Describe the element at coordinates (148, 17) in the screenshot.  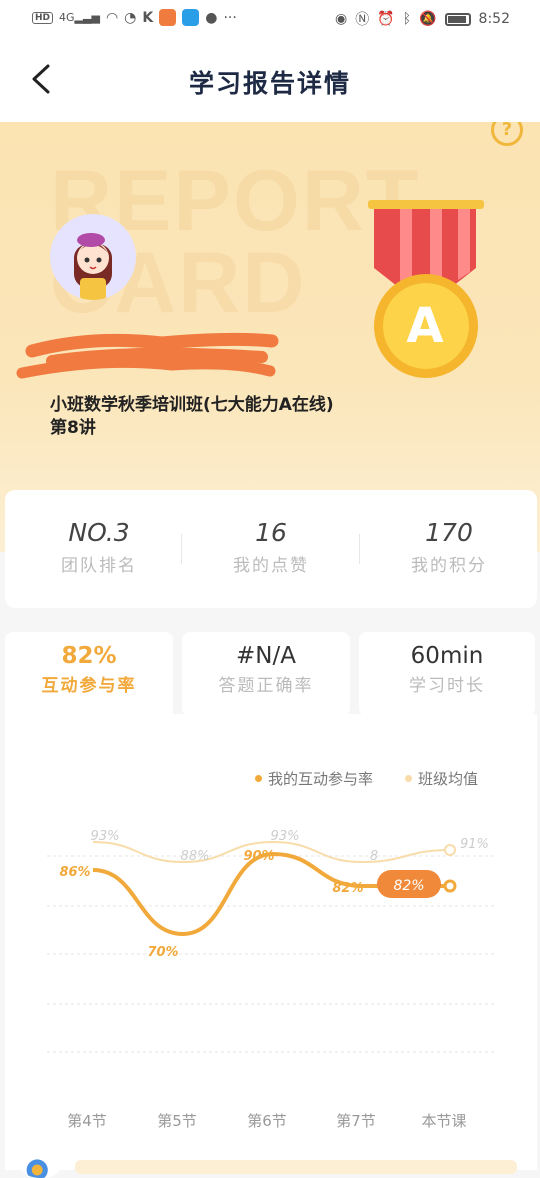
I see `k-app-icon: K` at that location.